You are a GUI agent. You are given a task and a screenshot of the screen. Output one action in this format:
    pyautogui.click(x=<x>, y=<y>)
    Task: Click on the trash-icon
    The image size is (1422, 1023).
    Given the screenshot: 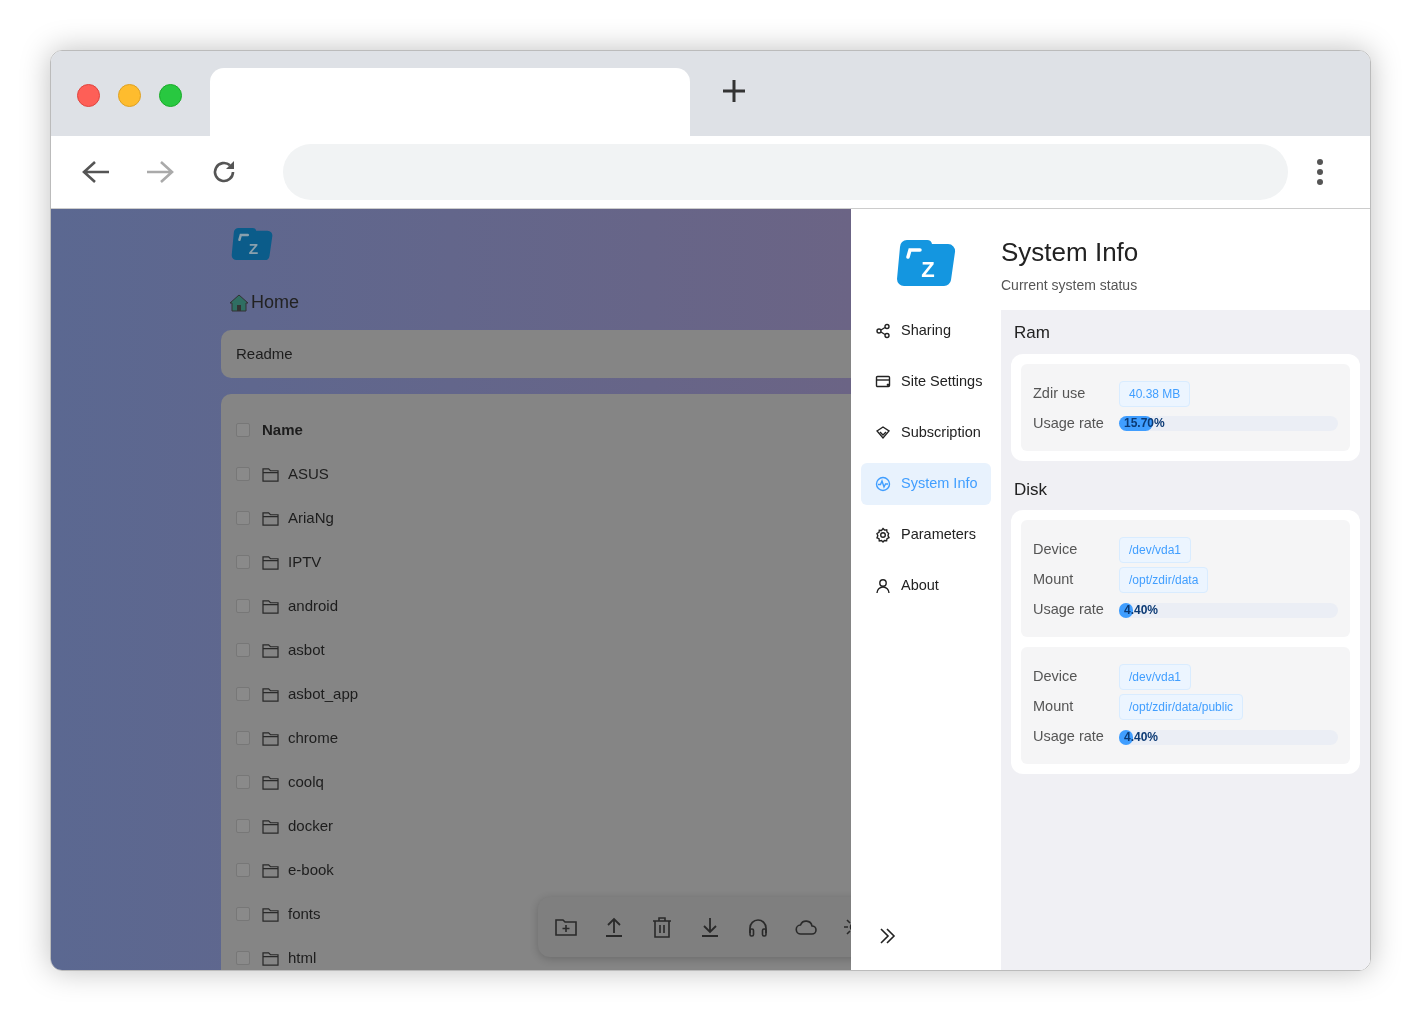 What is the action you would take?
    pyautogui.click(x=662, y=927)
    